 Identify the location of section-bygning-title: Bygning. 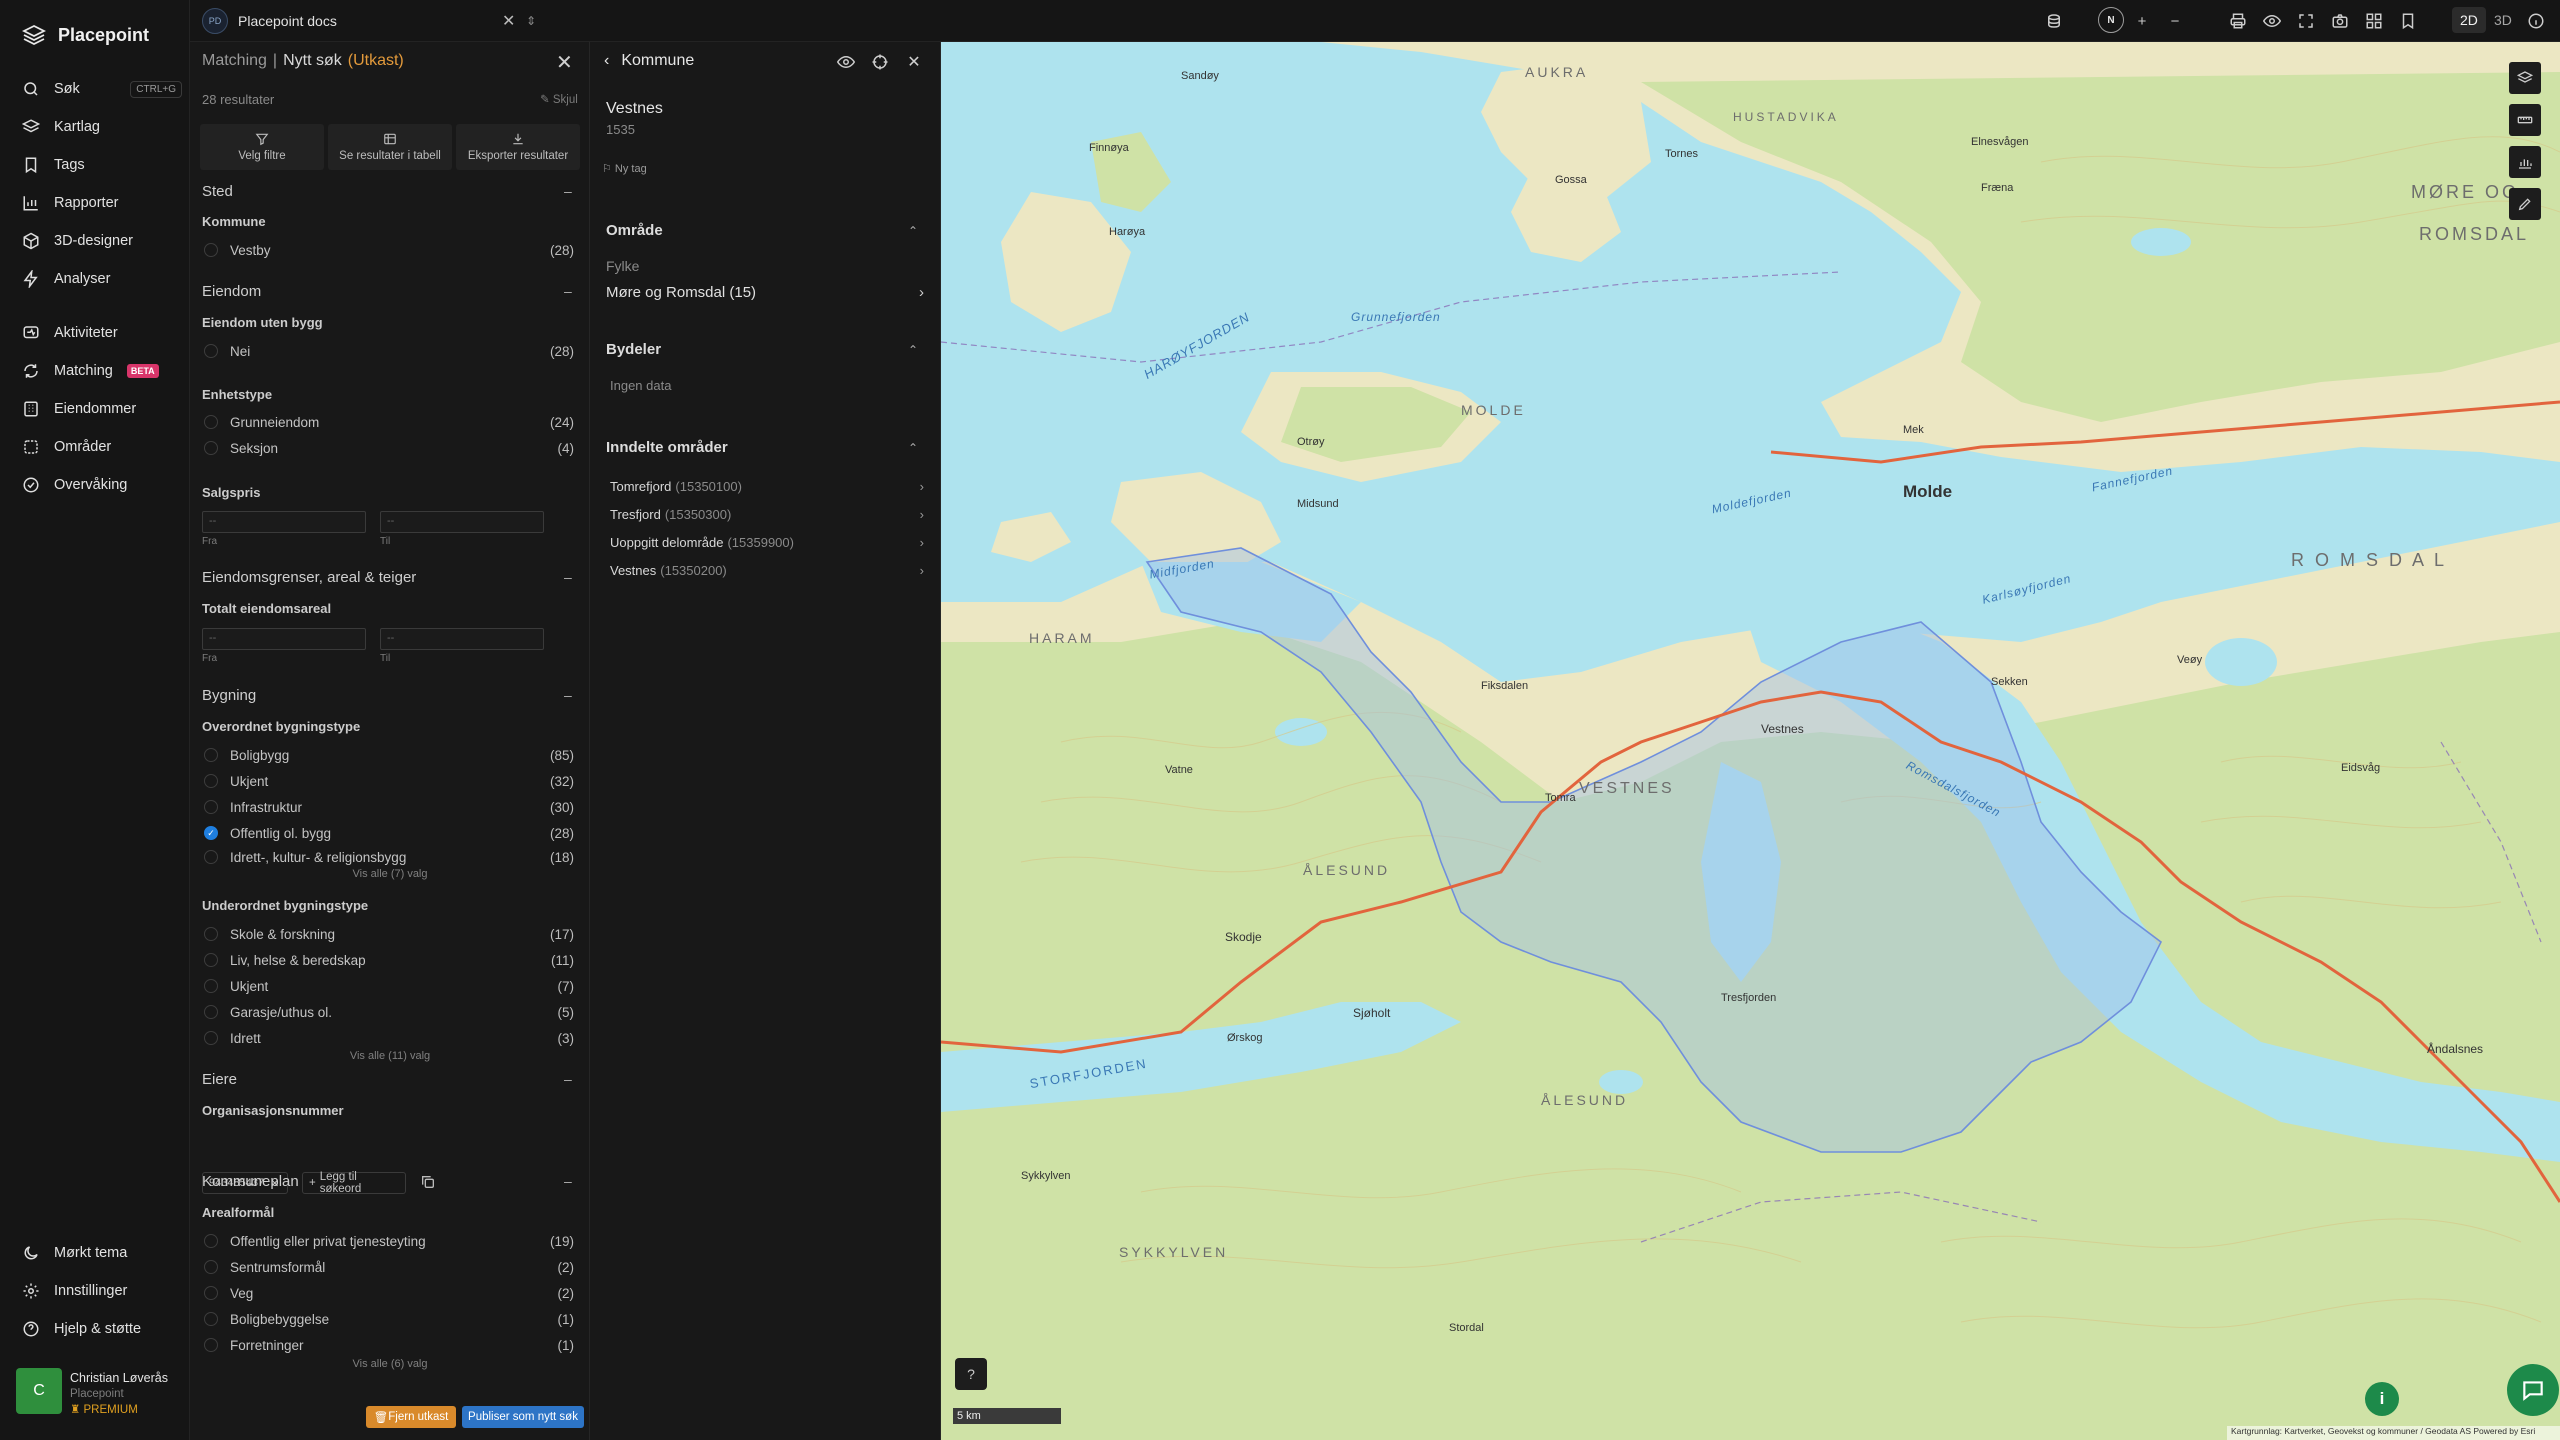
(229, 695).